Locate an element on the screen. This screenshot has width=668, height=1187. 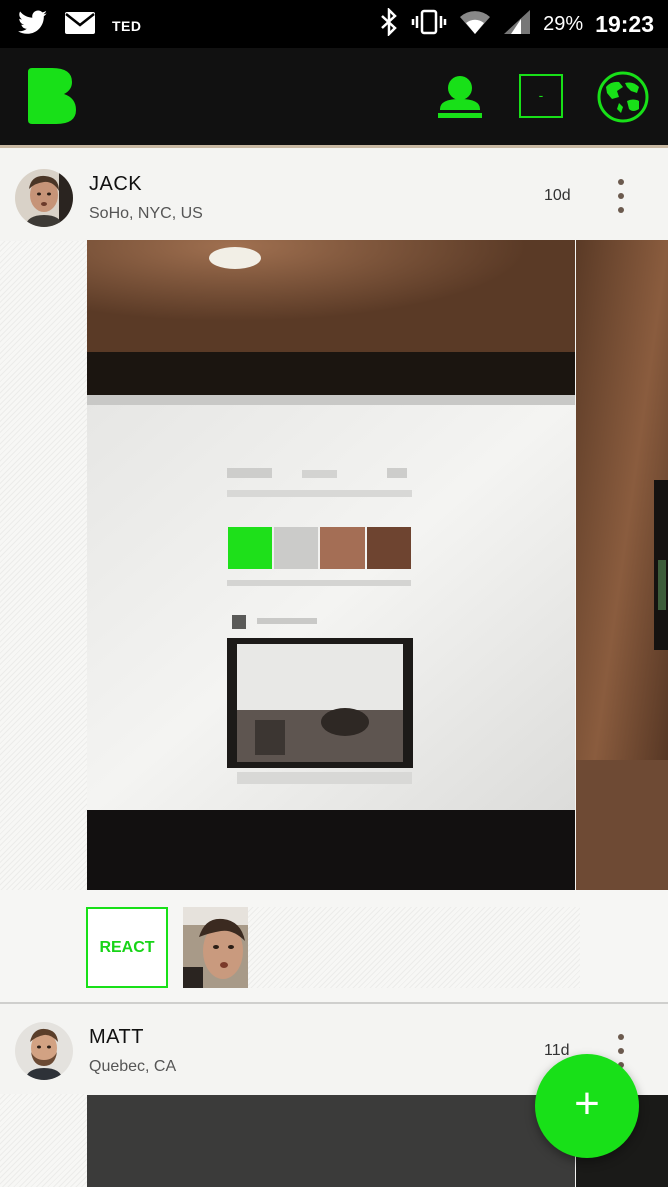
app-bar: - is located at coordinates (334, 98).